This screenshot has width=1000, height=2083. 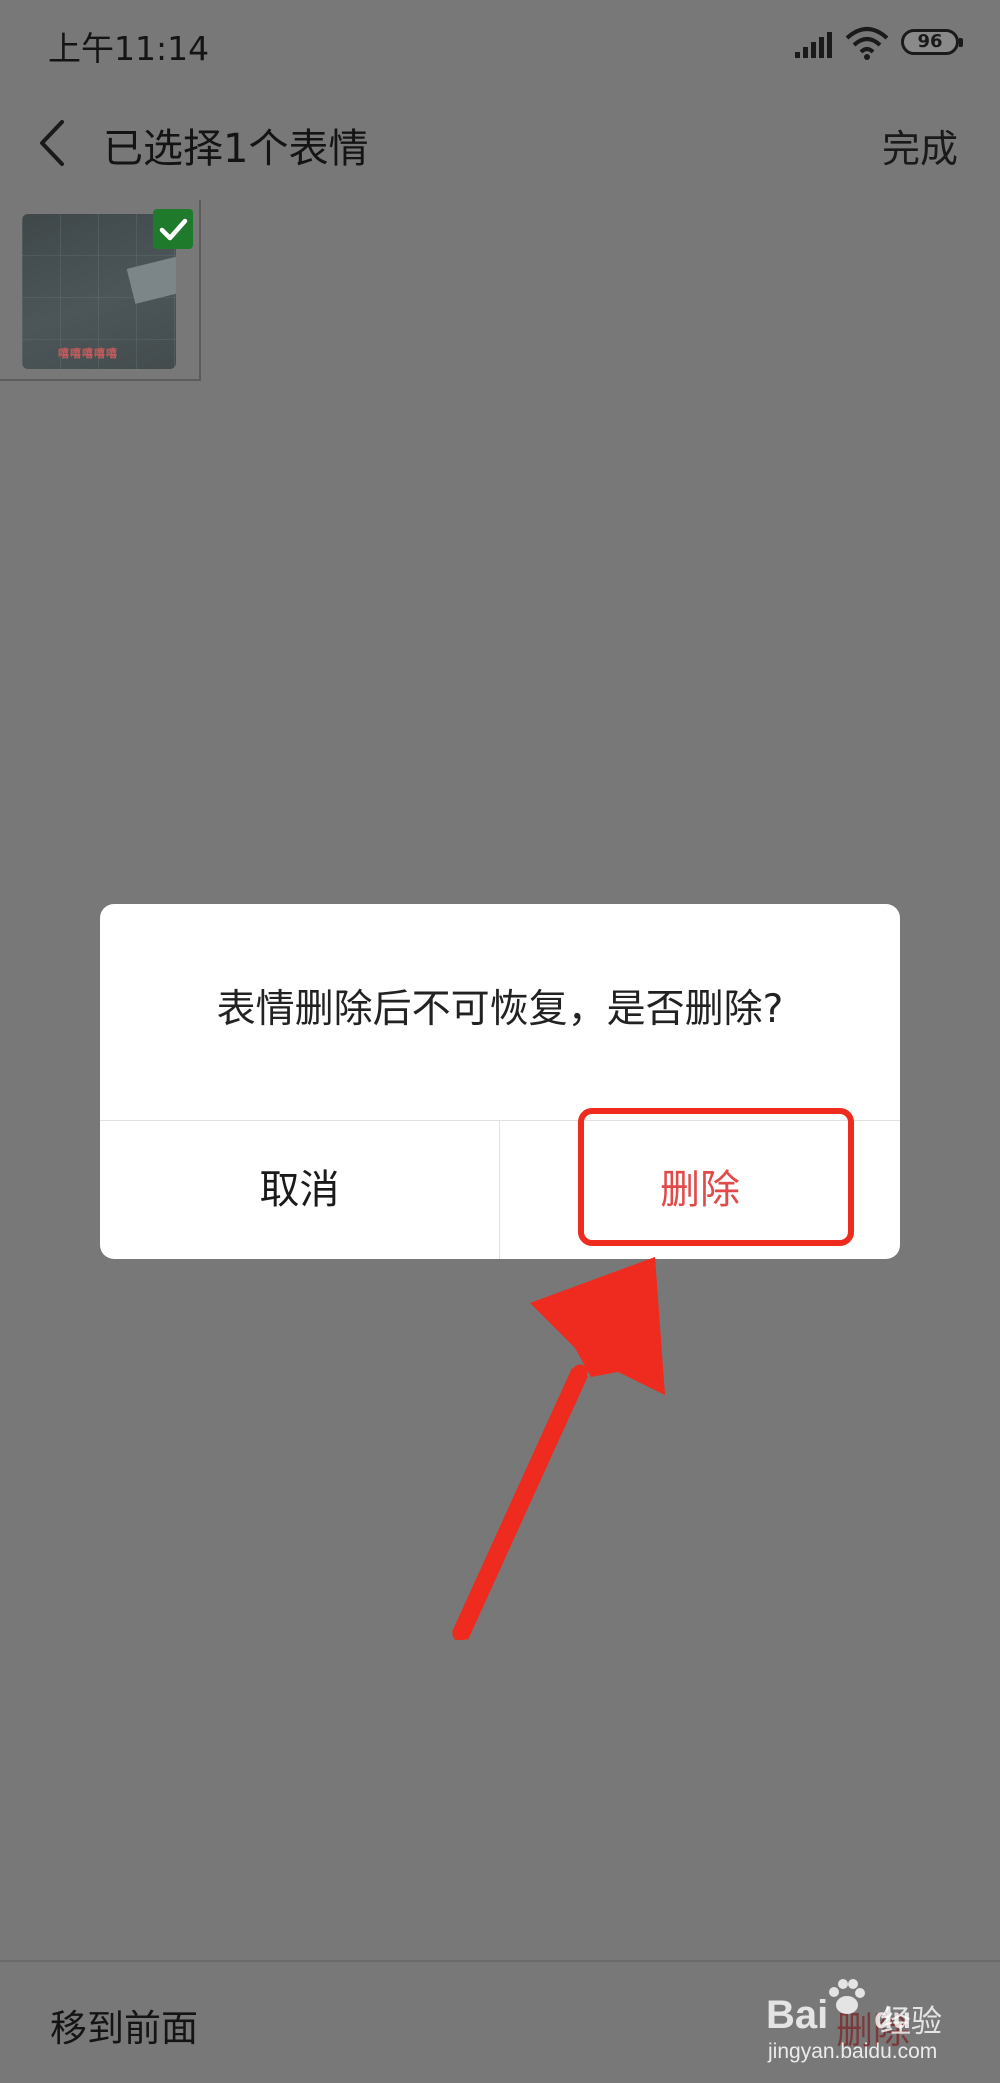 I want to click on status-time: 上午11:14, so click(x=129, y=48).